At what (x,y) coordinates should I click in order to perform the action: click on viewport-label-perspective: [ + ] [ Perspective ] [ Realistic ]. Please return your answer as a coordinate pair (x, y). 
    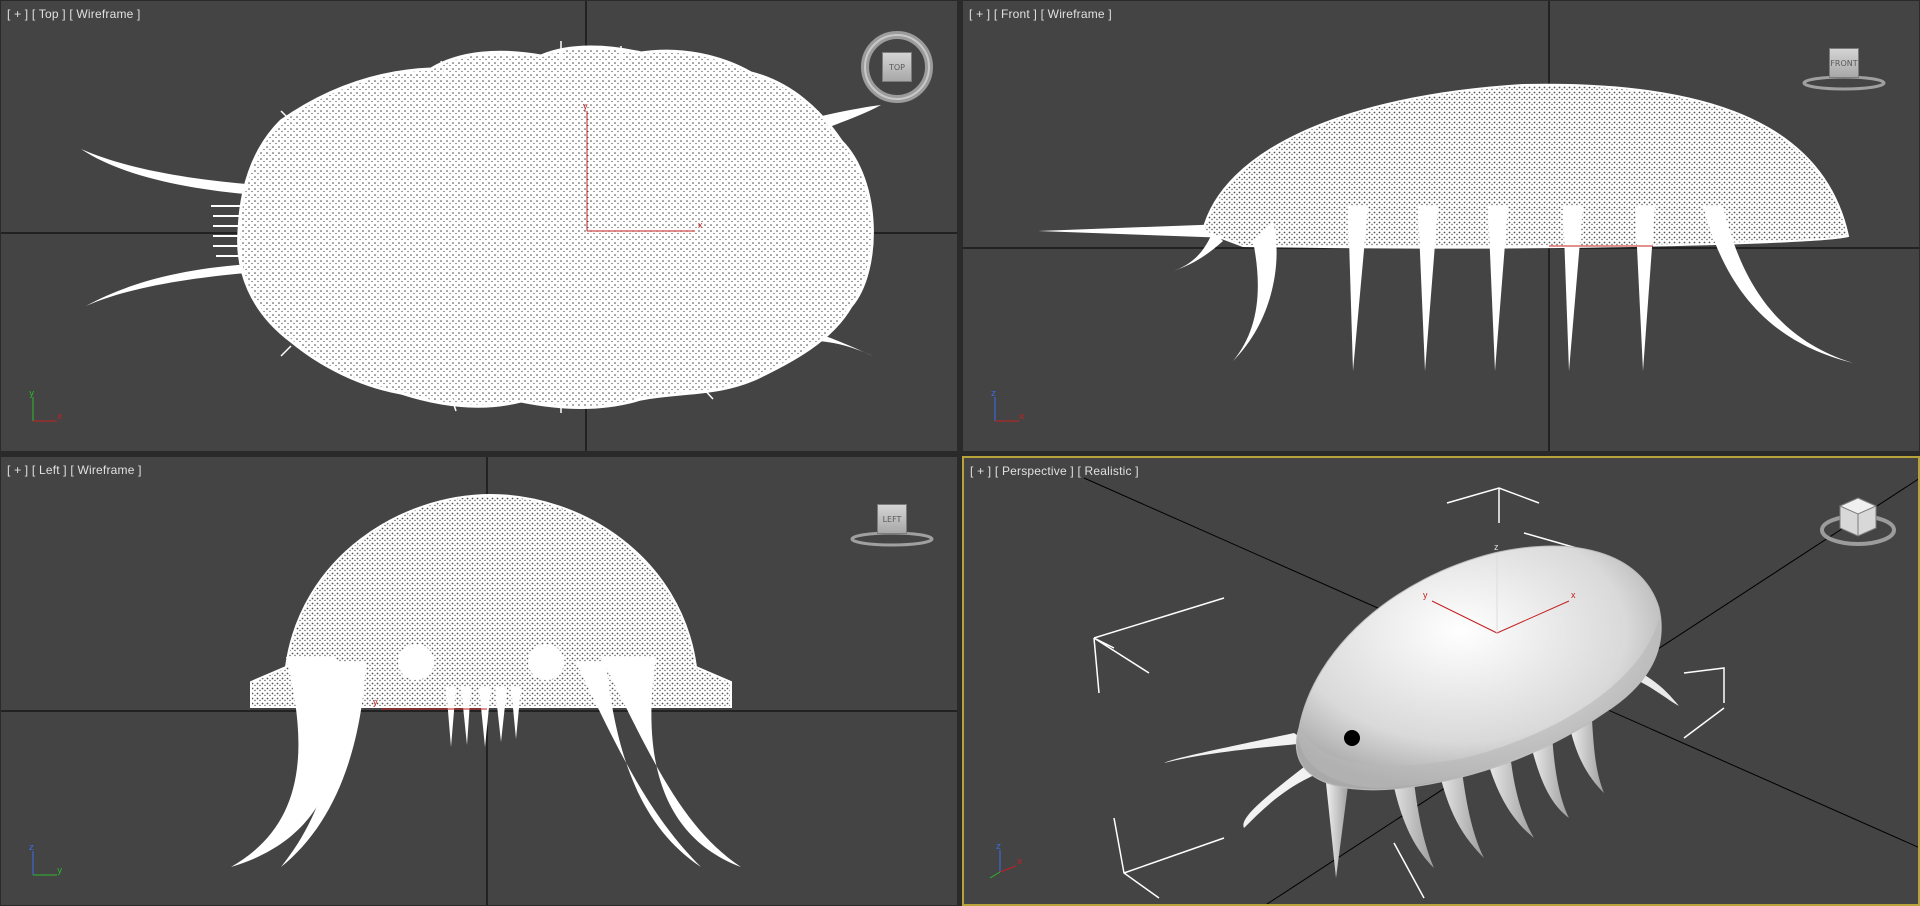
    Looking at the image, I should click on (1054, 471).